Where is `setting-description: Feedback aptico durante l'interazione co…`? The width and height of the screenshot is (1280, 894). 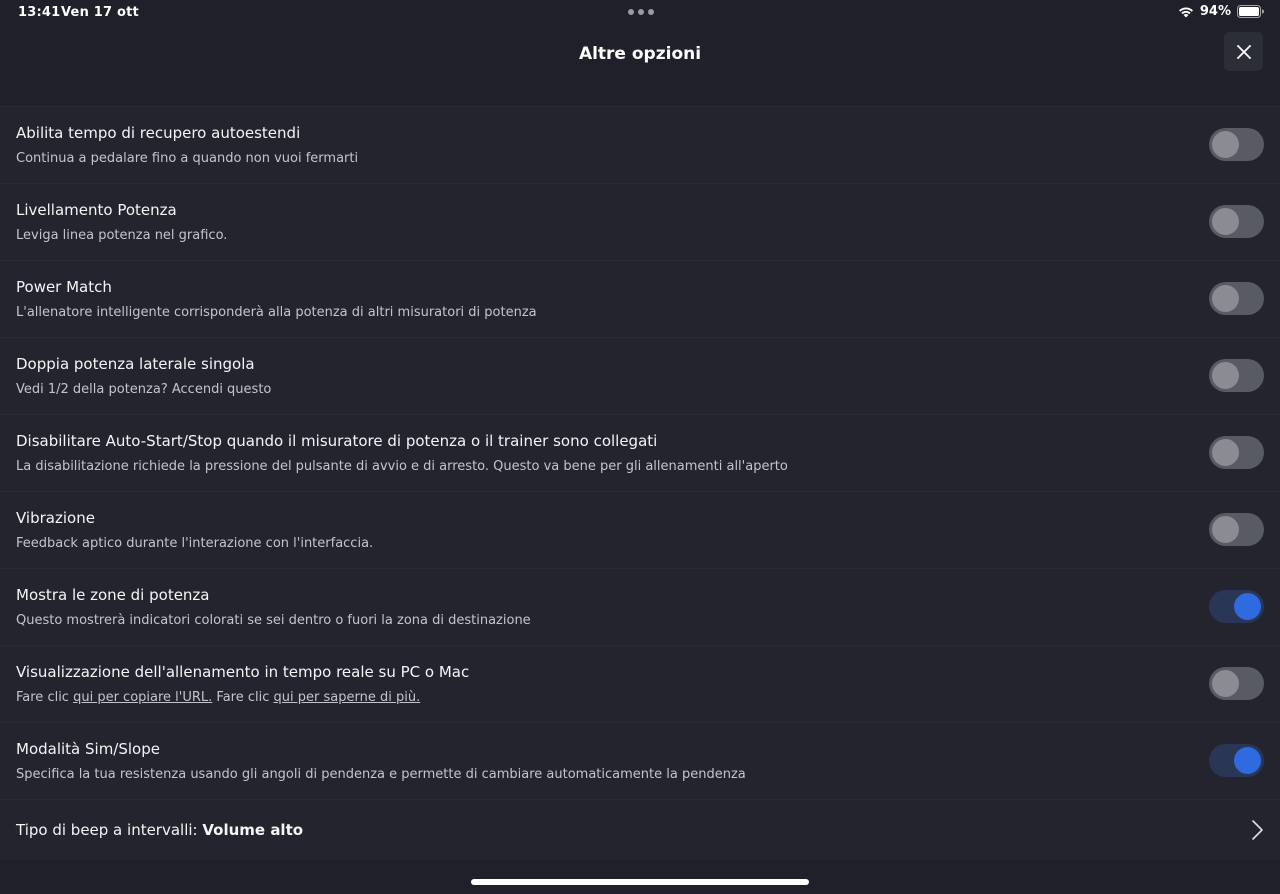 setting-description: Feedback aptico durante l'interazione co… is located at coordinates (195, 543).